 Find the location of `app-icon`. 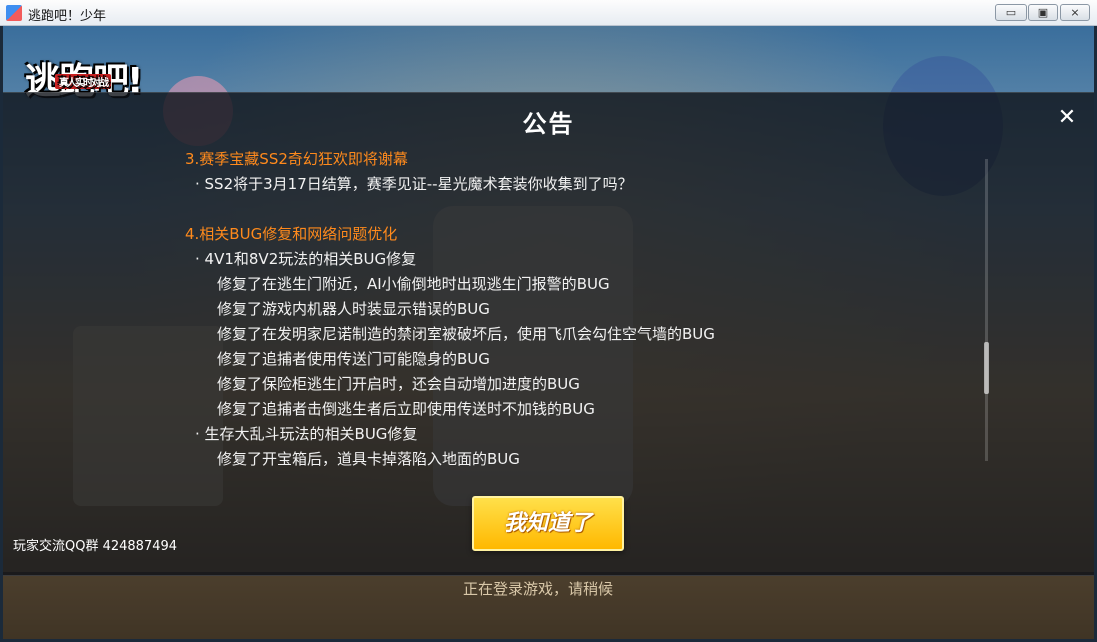

app-icon is located at coordinates (14, 13).